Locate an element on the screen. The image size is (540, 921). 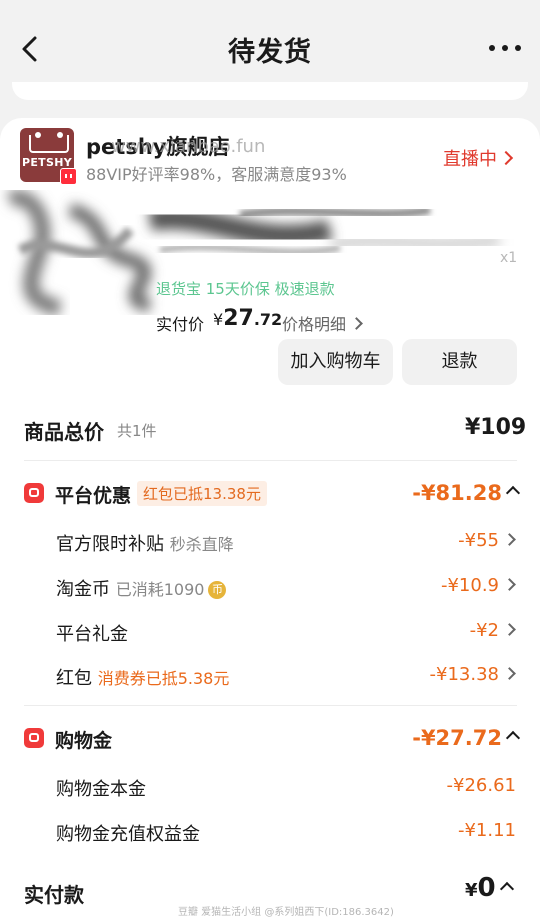
total-price-value: ¥109 is located at coordinates (496, 427).